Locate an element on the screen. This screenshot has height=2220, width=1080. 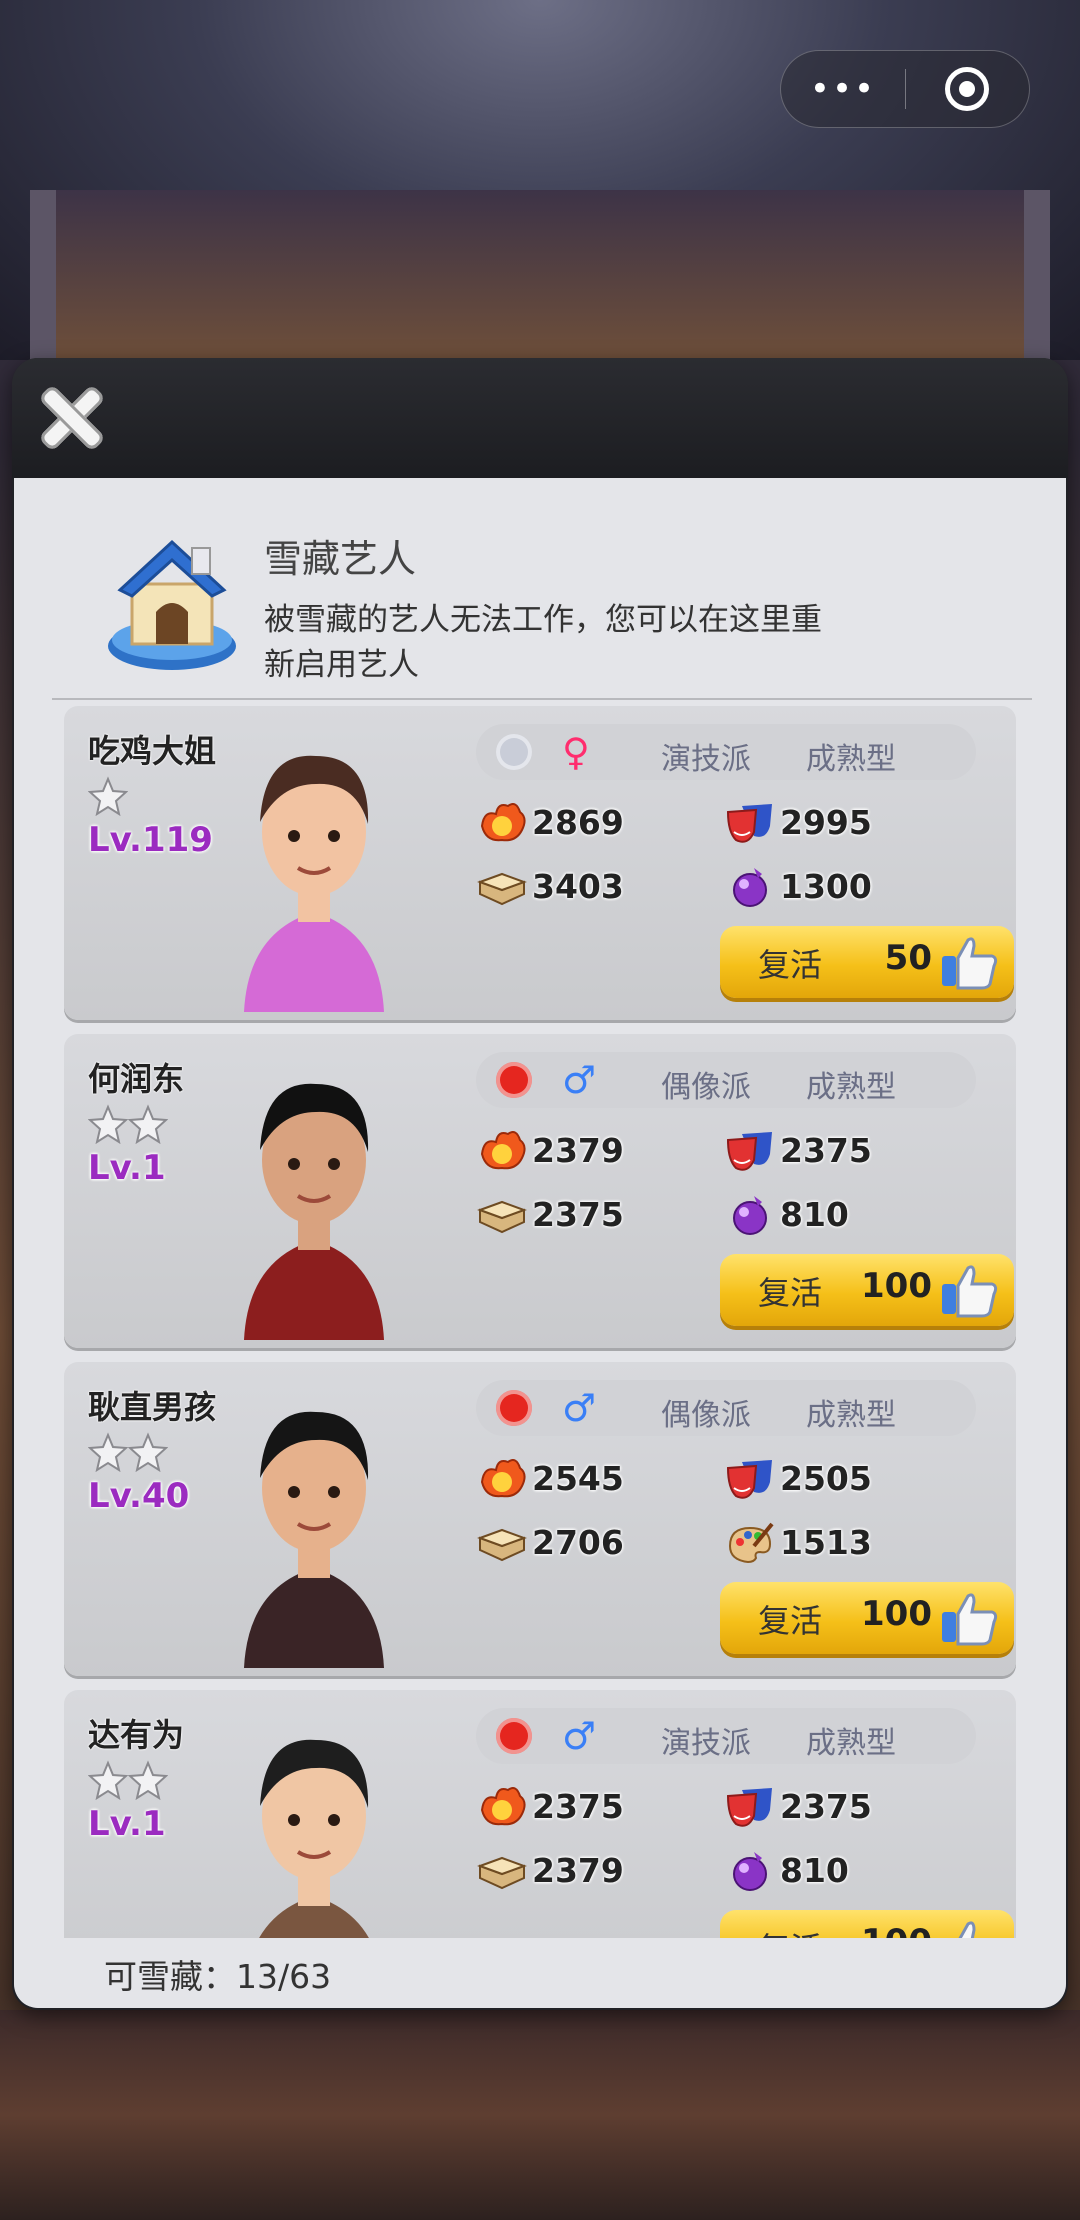
stat-acting: 2505 is located at coordinates (798, 1478).